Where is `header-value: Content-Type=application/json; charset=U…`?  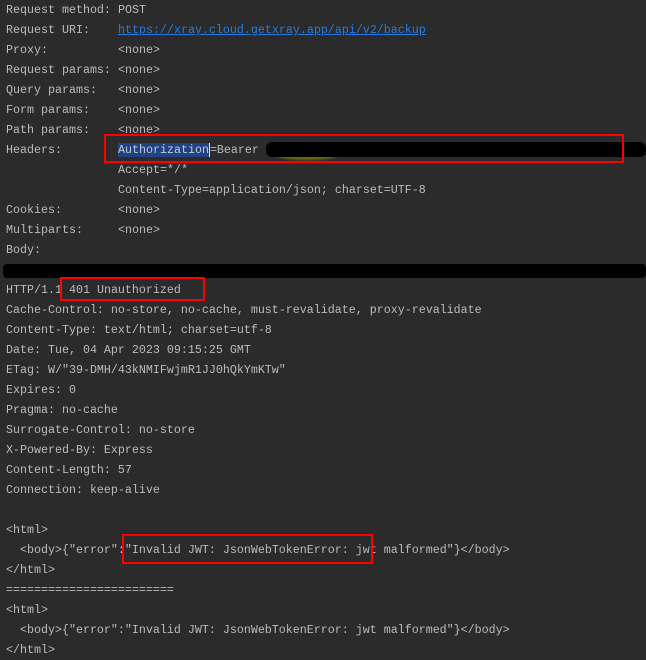 header-value: Content-Type=application/json; charset=U… is located at coordinates (272, 190).